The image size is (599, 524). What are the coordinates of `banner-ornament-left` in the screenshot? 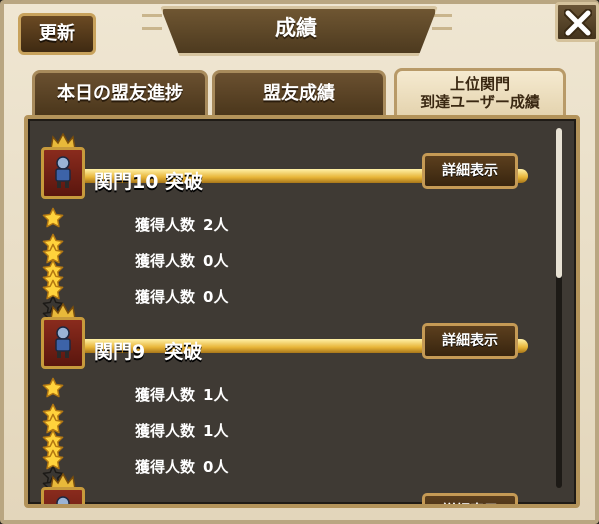 It's located at (152, 22).